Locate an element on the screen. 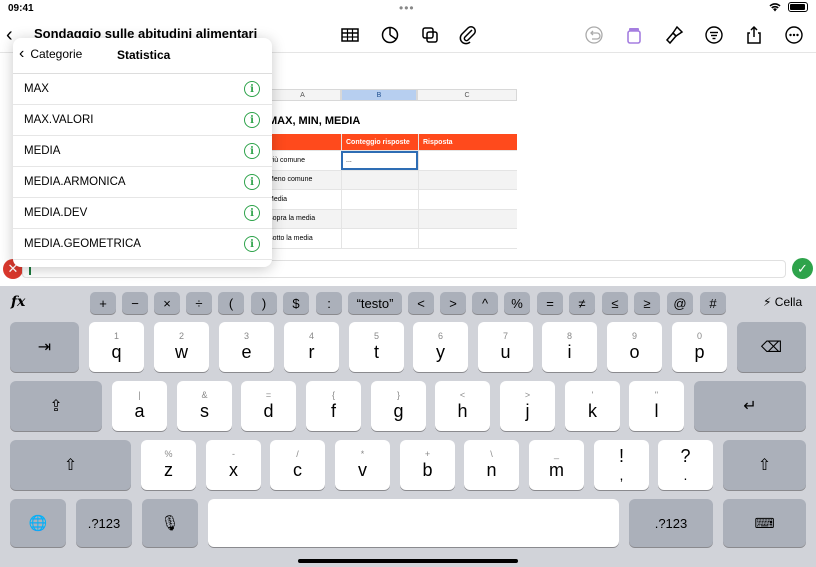  key-h: < h is located at coordinates (462, 406).